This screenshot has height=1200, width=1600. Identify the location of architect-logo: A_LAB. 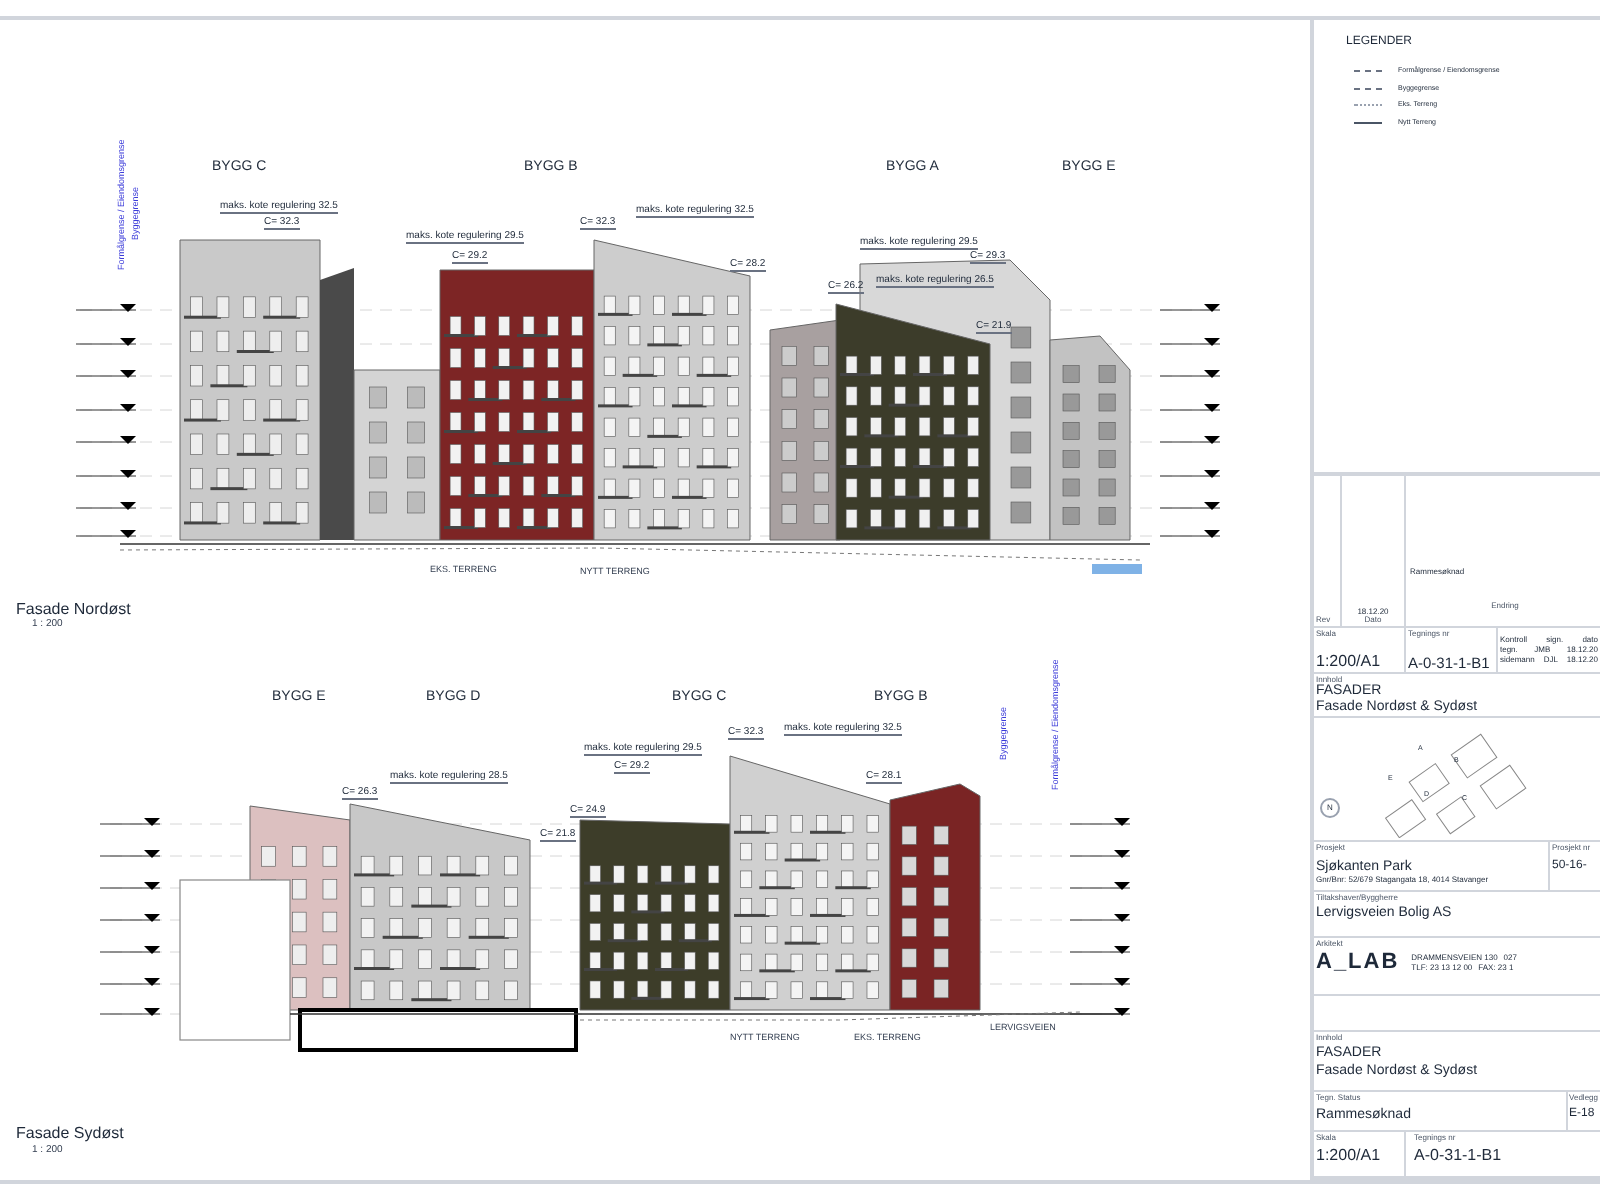
(1358, 963).